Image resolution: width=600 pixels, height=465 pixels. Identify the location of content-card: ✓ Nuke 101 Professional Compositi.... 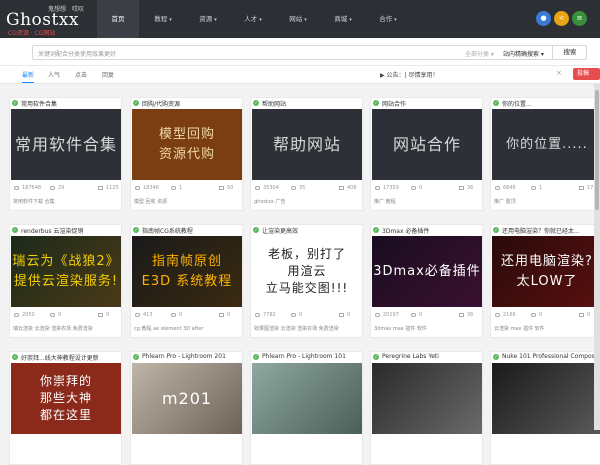
(545, 408).